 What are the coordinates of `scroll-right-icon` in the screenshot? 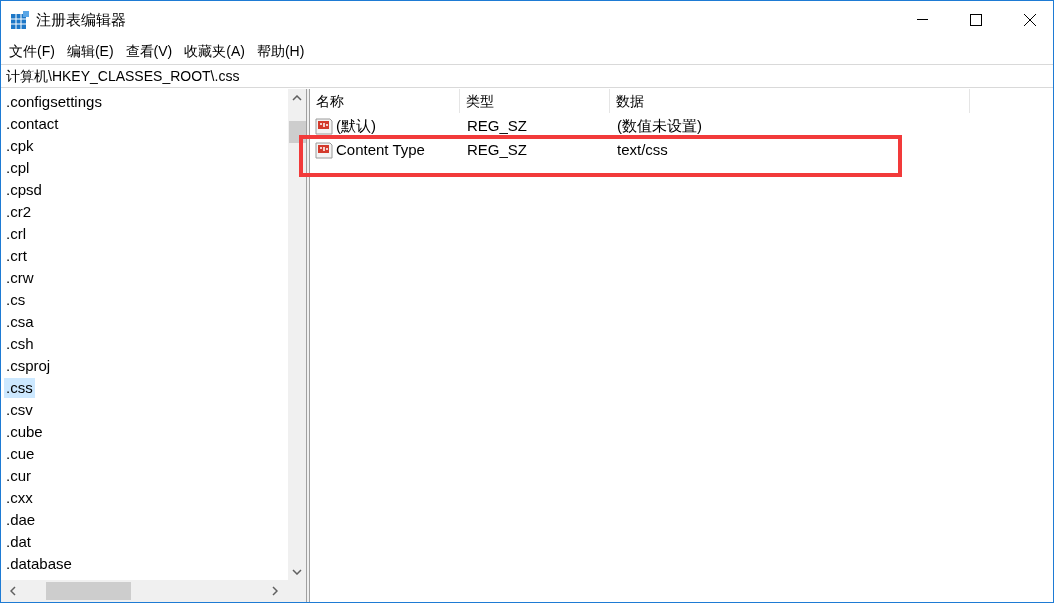 It's located at (275, 591).